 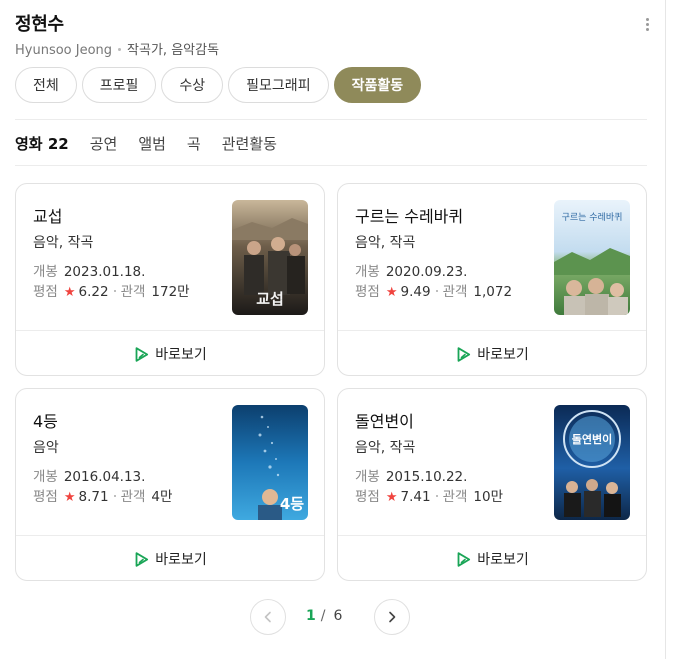 I want to click on movie-release: 개봉 2016.04.13., so click(x=89, y=475).